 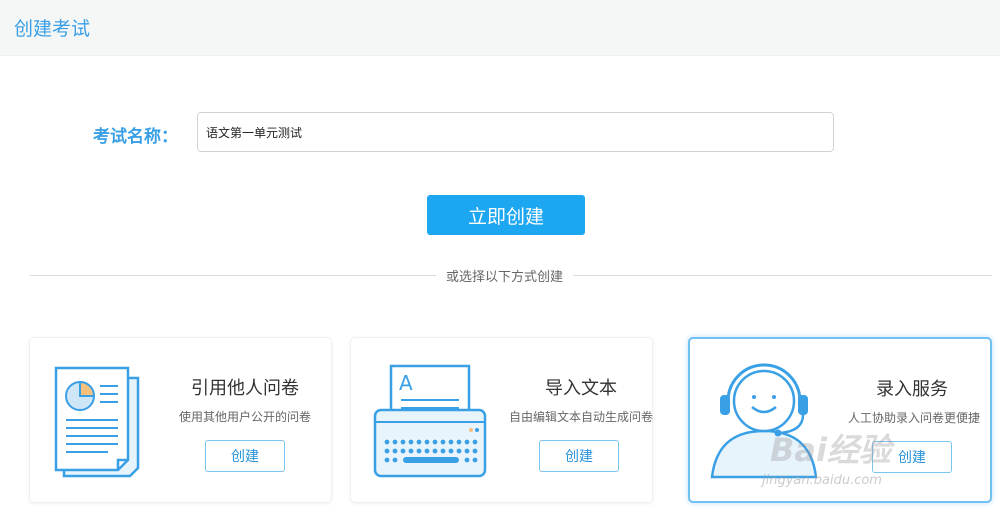 What do you see at coordinates (912, 389) in the screenshot?
I see `card-title: 录入服务` at bounding box center [912, 389].